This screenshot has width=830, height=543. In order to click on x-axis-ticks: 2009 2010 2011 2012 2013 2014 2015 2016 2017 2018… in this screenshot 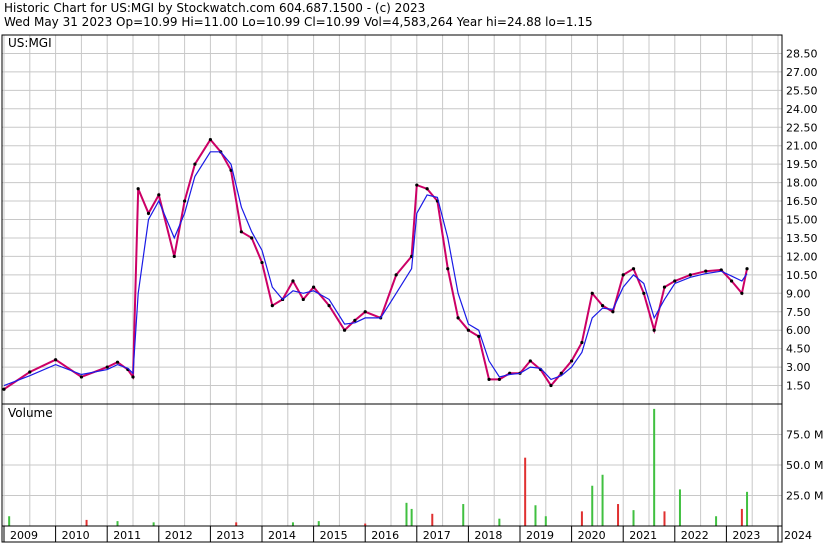, I will do `click(407, 534)`.